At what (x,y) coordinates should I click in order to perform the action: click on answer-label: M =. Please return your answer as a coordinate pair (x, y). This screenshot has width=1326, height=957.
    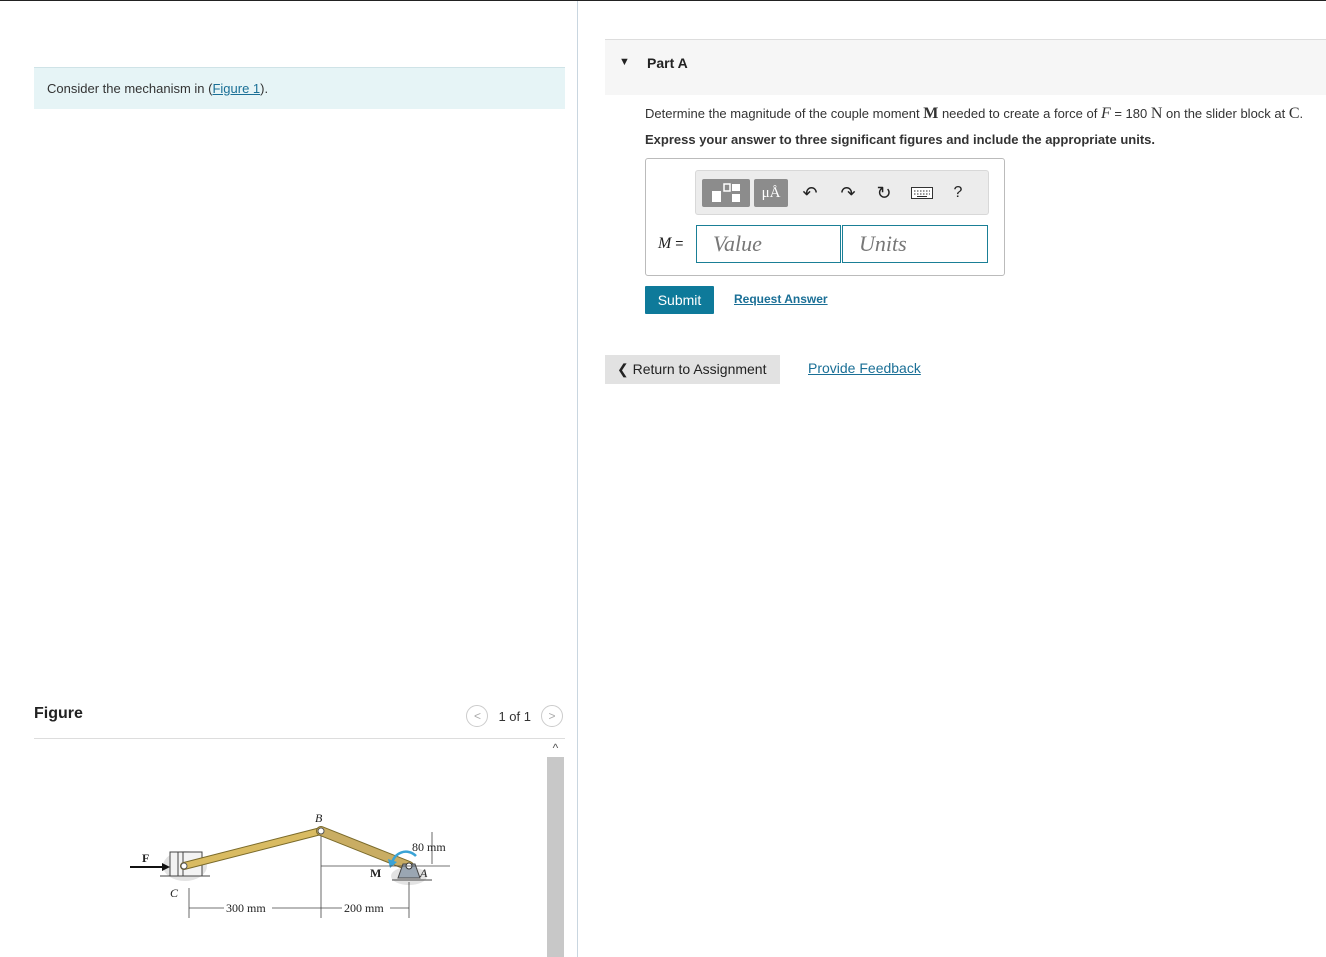
    Looking at the image, I should click on (670, 244).